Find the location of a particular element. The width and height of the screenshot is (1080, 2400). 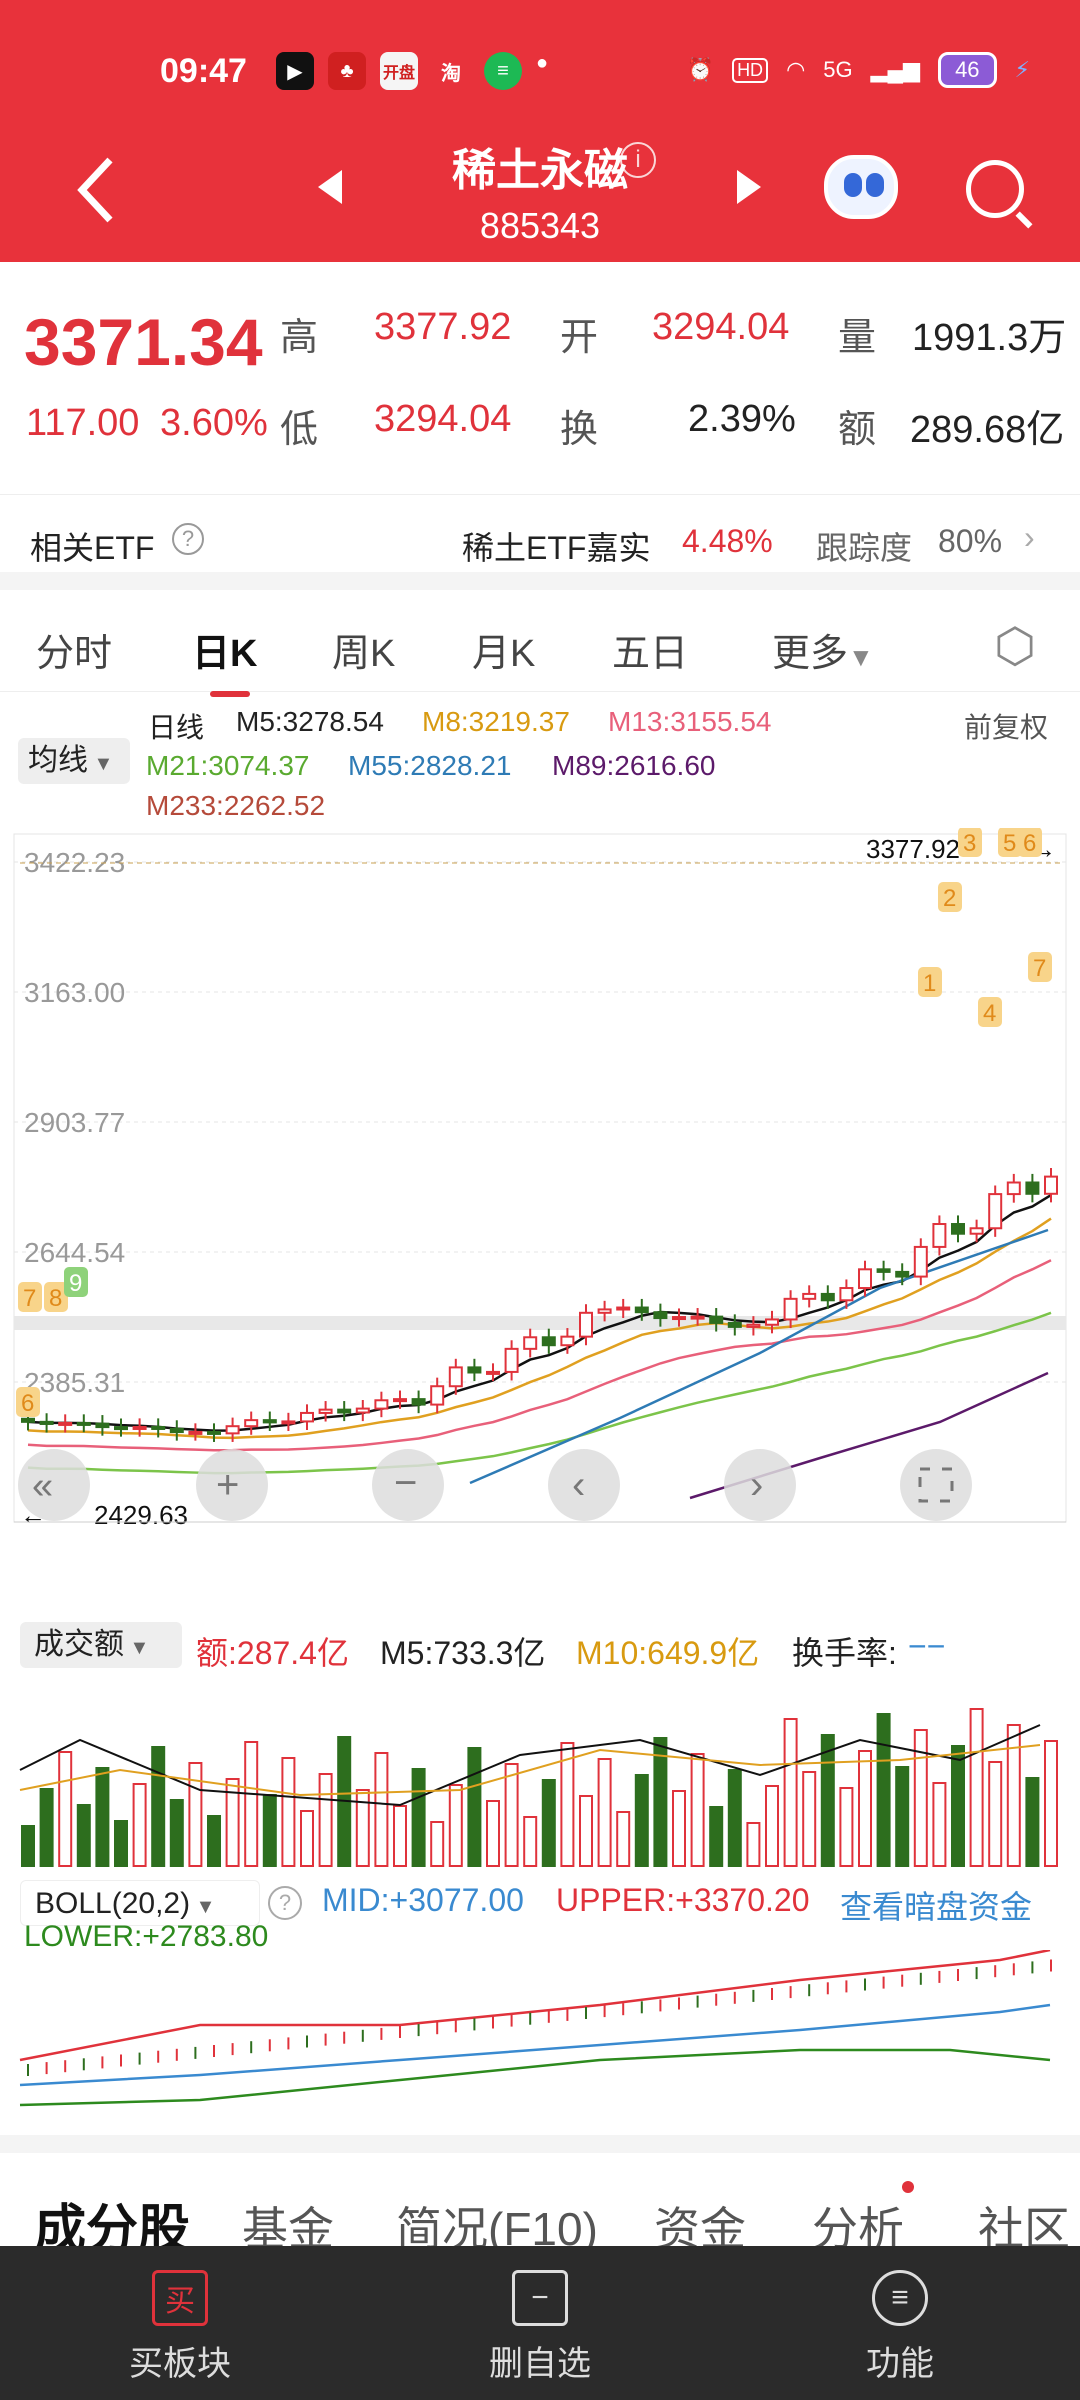

bottom-nav: 买 买板块 − 删自选 ≡ 功能 is located at coordinates (540, 2323).